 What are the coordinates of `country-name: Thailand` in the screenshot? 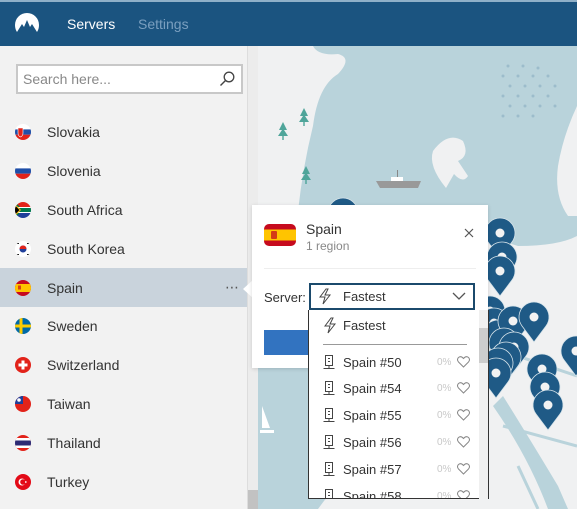 It's located at (74, 442).